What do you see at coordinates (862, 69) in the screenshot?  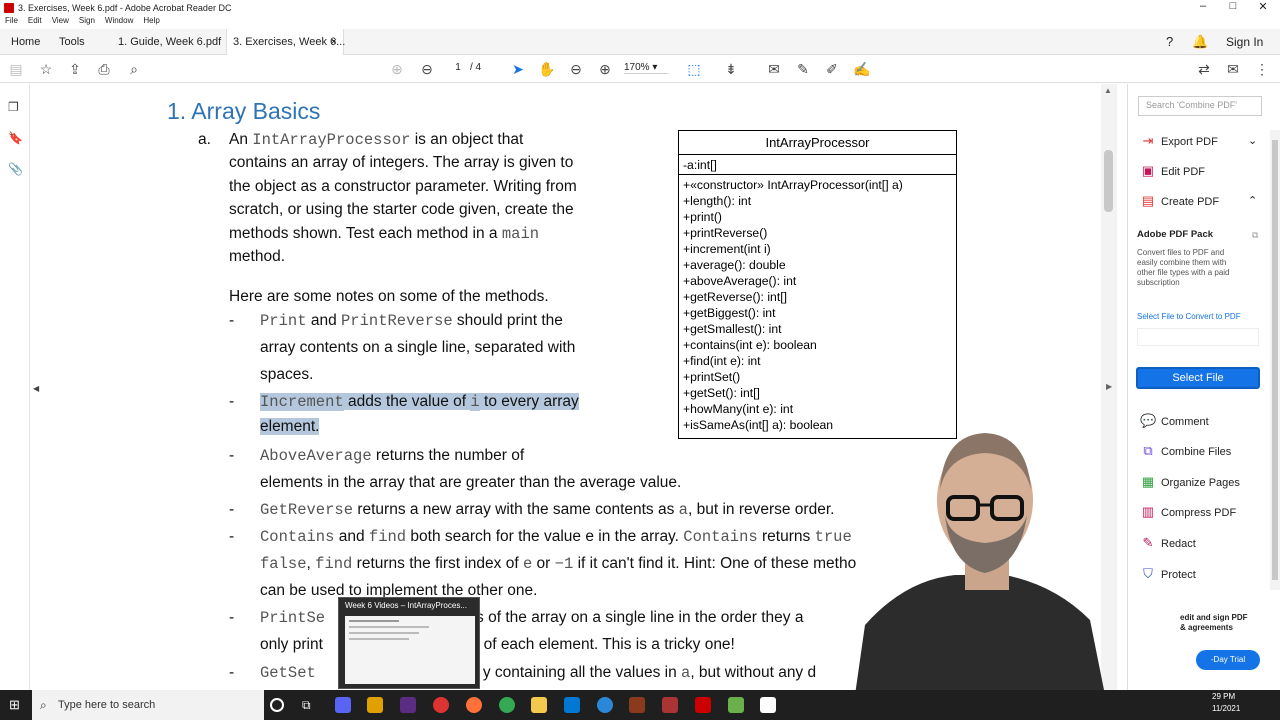 I see `fill-sign-icon: ✍` at bounding box center [862, 69].